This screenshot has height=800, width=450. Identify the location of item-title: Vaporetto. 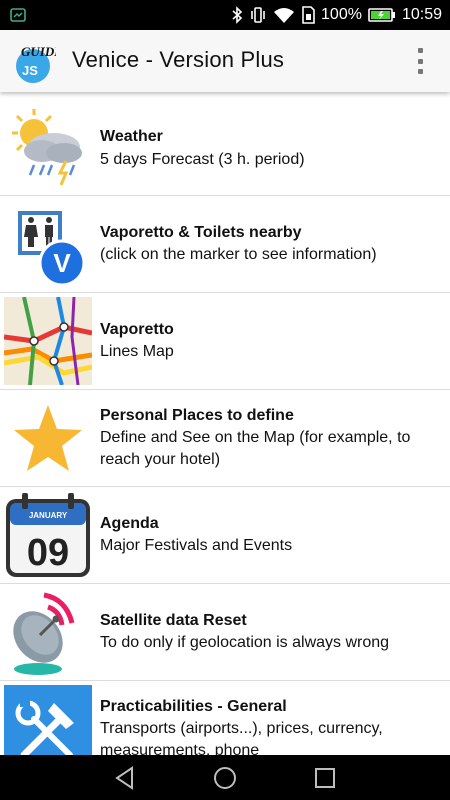
(137, 329).